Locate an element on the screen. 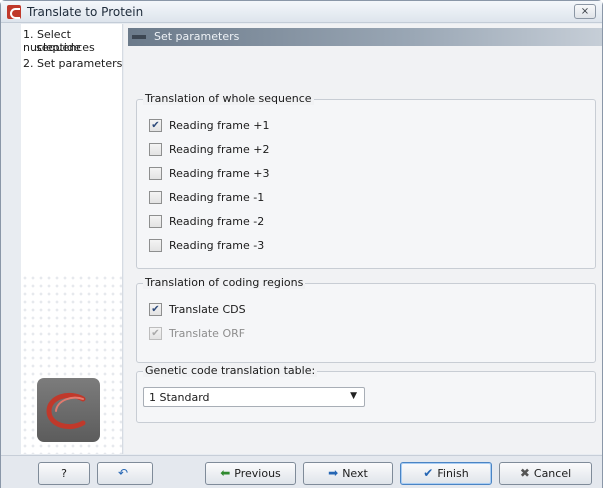 The width and height of the screenshot is (603, 488). whole-sequence-label: Translation of whole sequence is located at coordinates (228, 98).